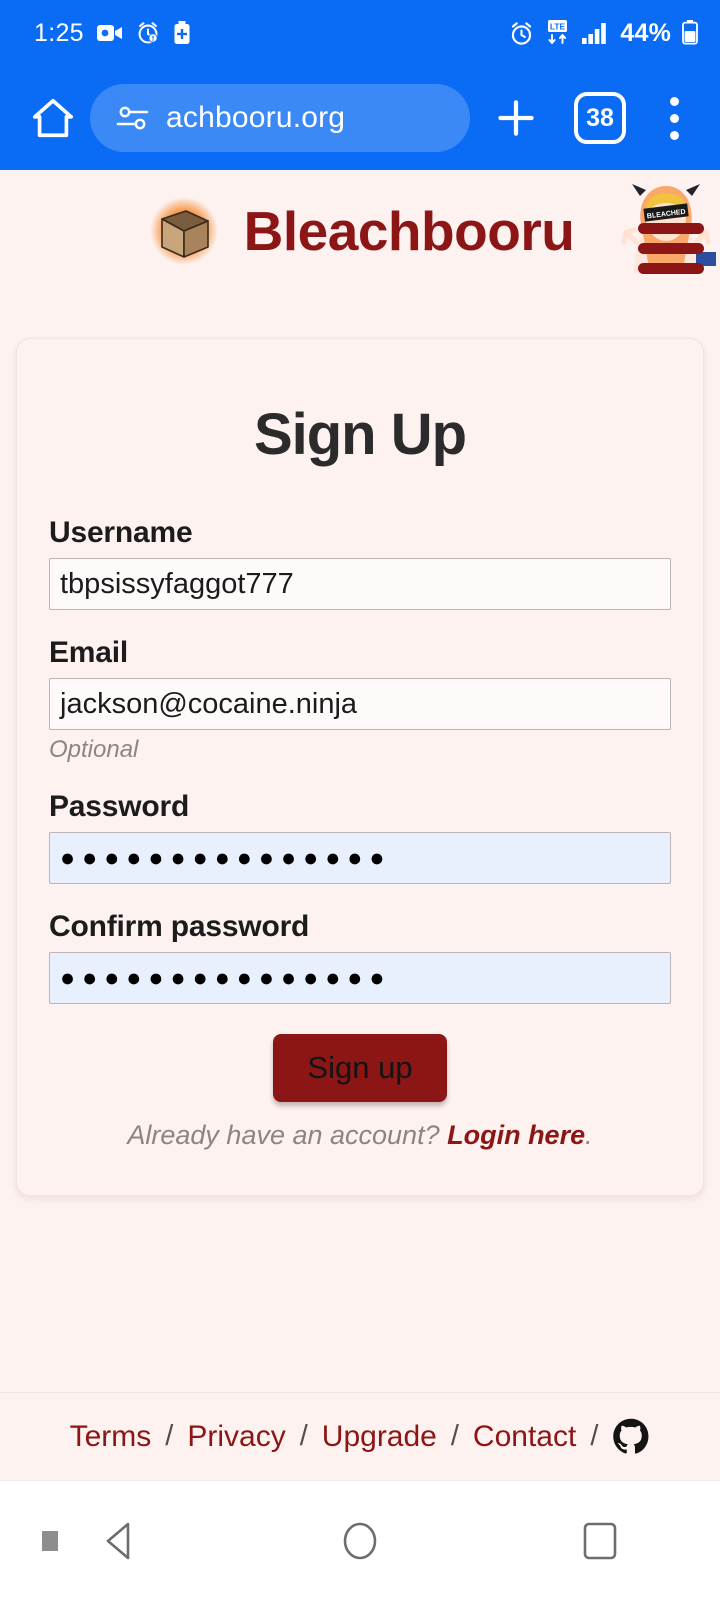  I want to click on login-prompt-suffix: ., so click(589, 1135).